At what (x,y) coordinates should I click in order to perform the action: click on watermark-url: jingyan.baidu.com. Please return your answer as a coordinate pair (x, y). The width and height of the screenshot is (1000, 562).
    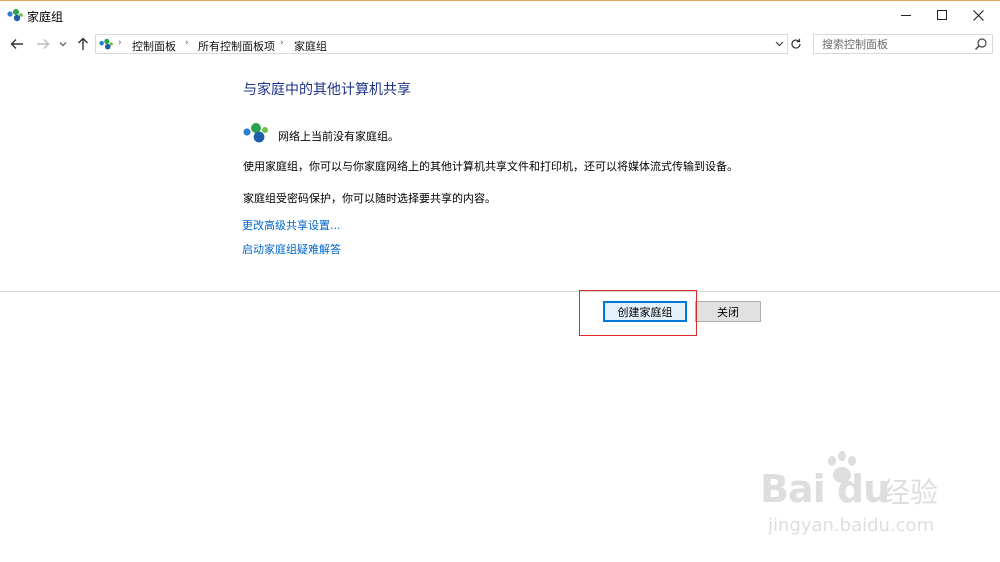
    Looking at the image, I should click on (851, 525).